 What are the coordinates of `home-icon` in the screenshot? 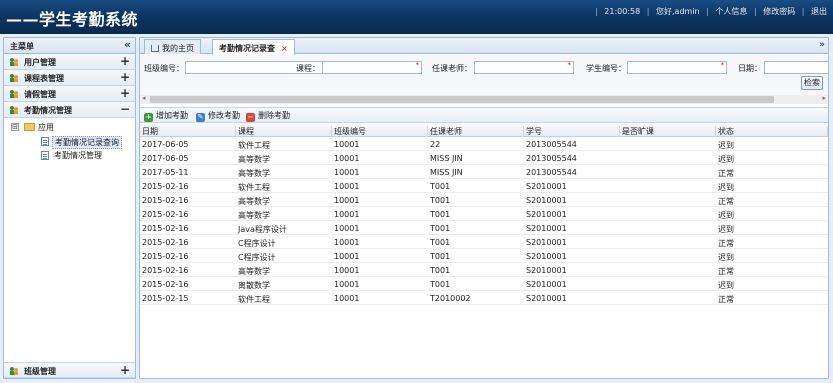 It's located at (155, 48).